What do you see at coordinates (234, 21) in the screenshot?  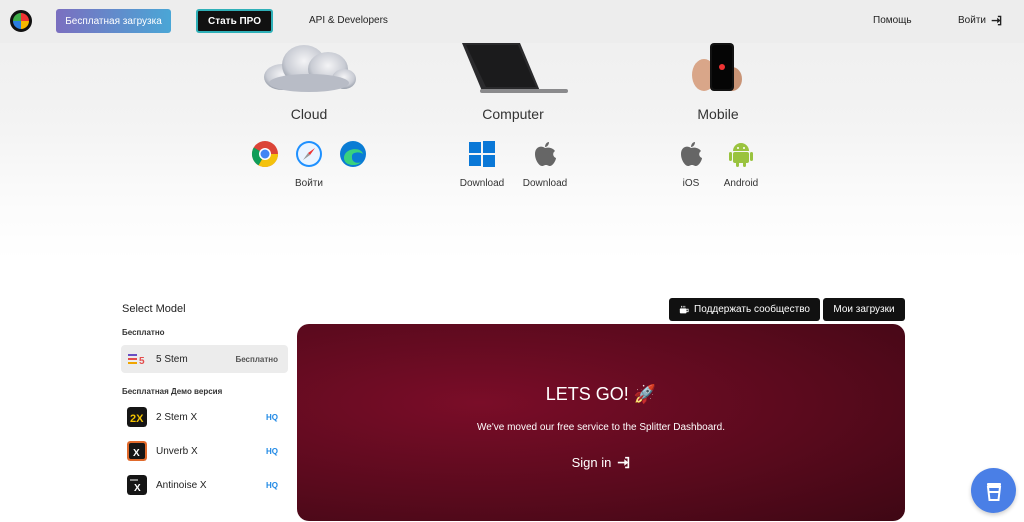 I see `go-pro-button: Стать ПРО` at bounding box center [234, 21].